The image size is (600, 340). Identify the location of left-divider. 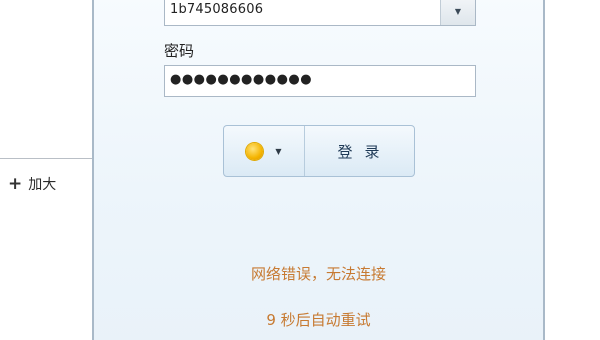
(47, 158).